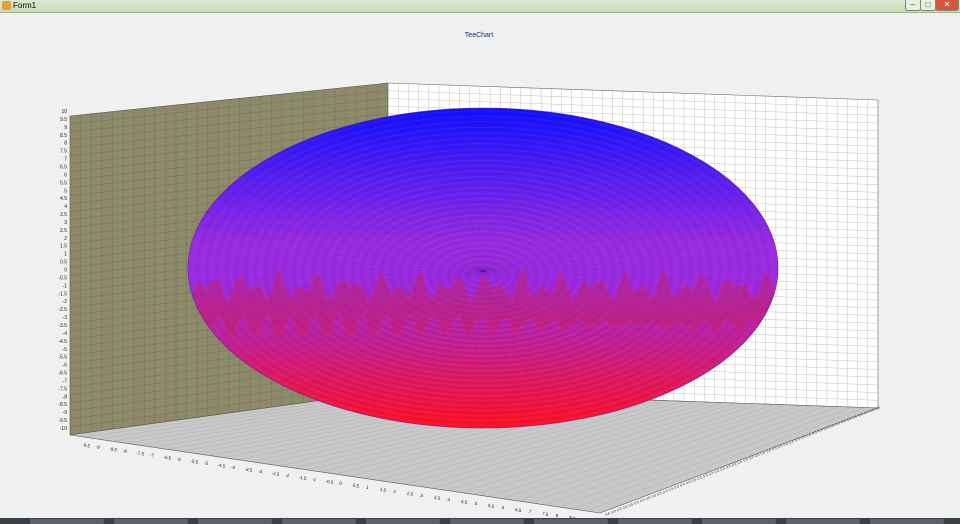 This screenshot has height=524, width=960. Describe the element at coordinates (341, 484) in the screenshot. I see `x-tick-label: 0` at that location.